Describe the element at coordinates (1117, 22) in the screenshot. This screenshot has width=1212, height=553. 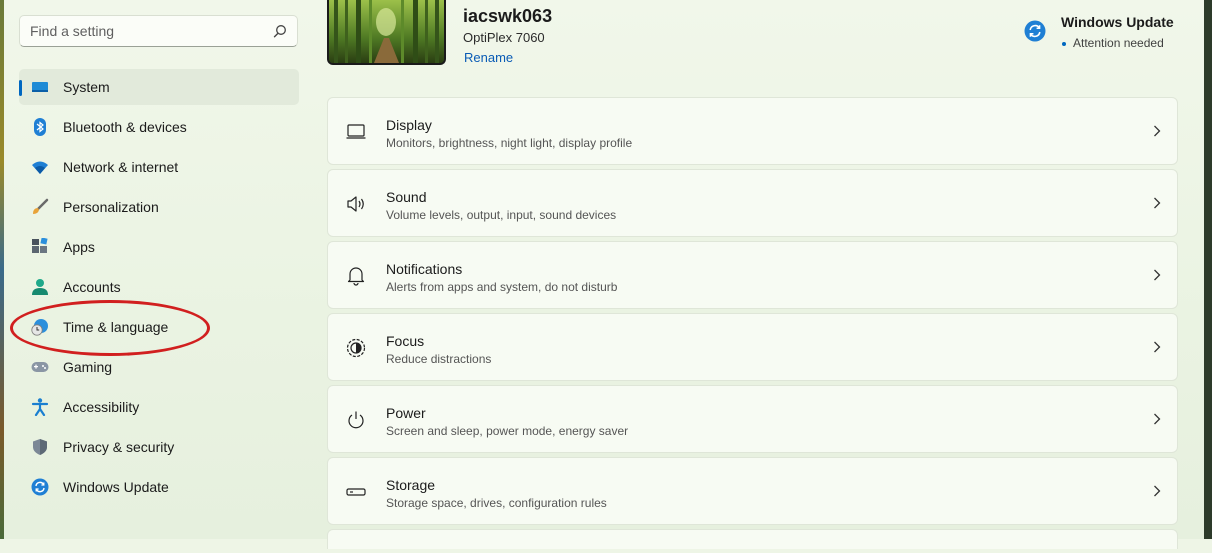
I see `windows-update-title: Windows Update` at that location.